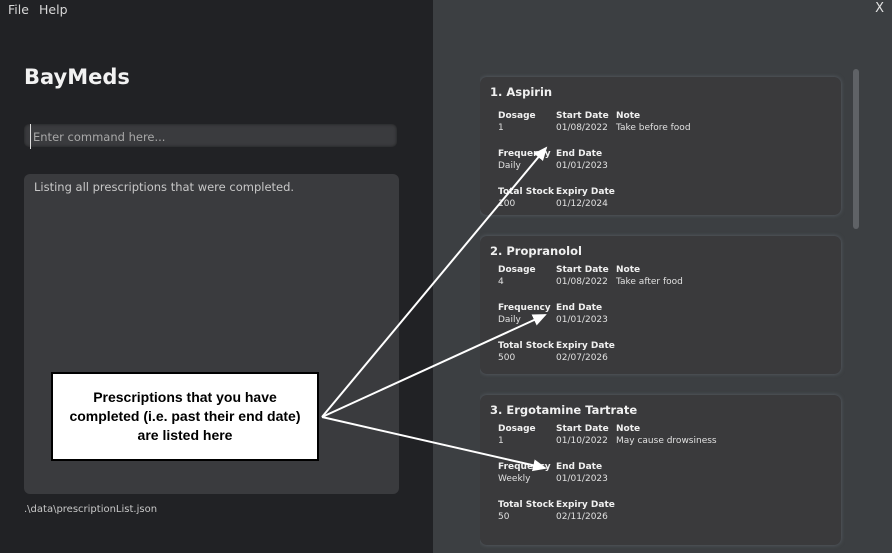  I want to click on command-box, so click(210, 136).